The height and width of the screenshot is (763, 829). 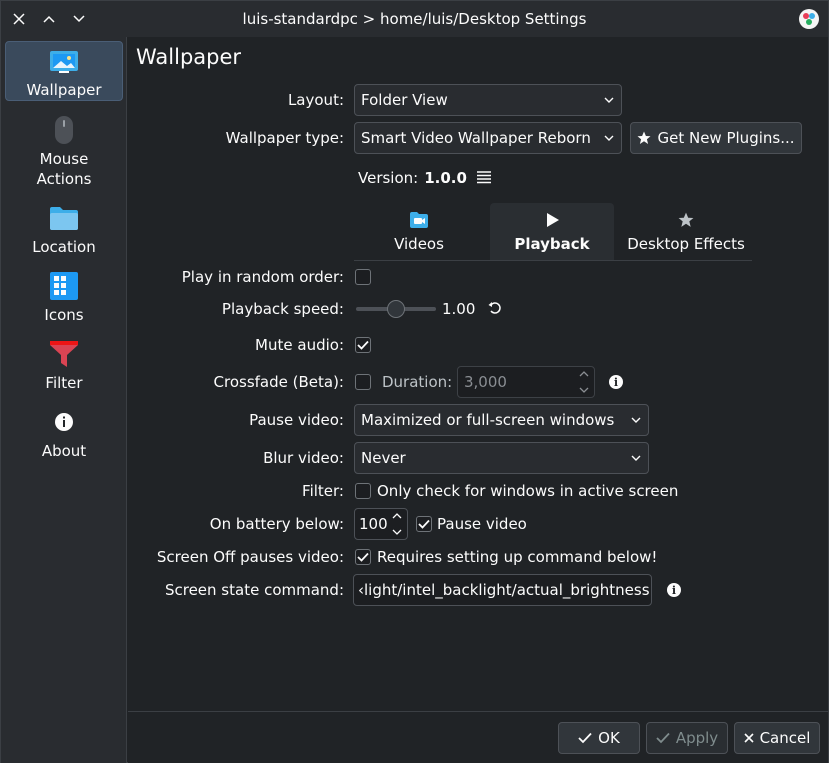 I want to click on wallpaper-icon, so click(x=64, y=62).